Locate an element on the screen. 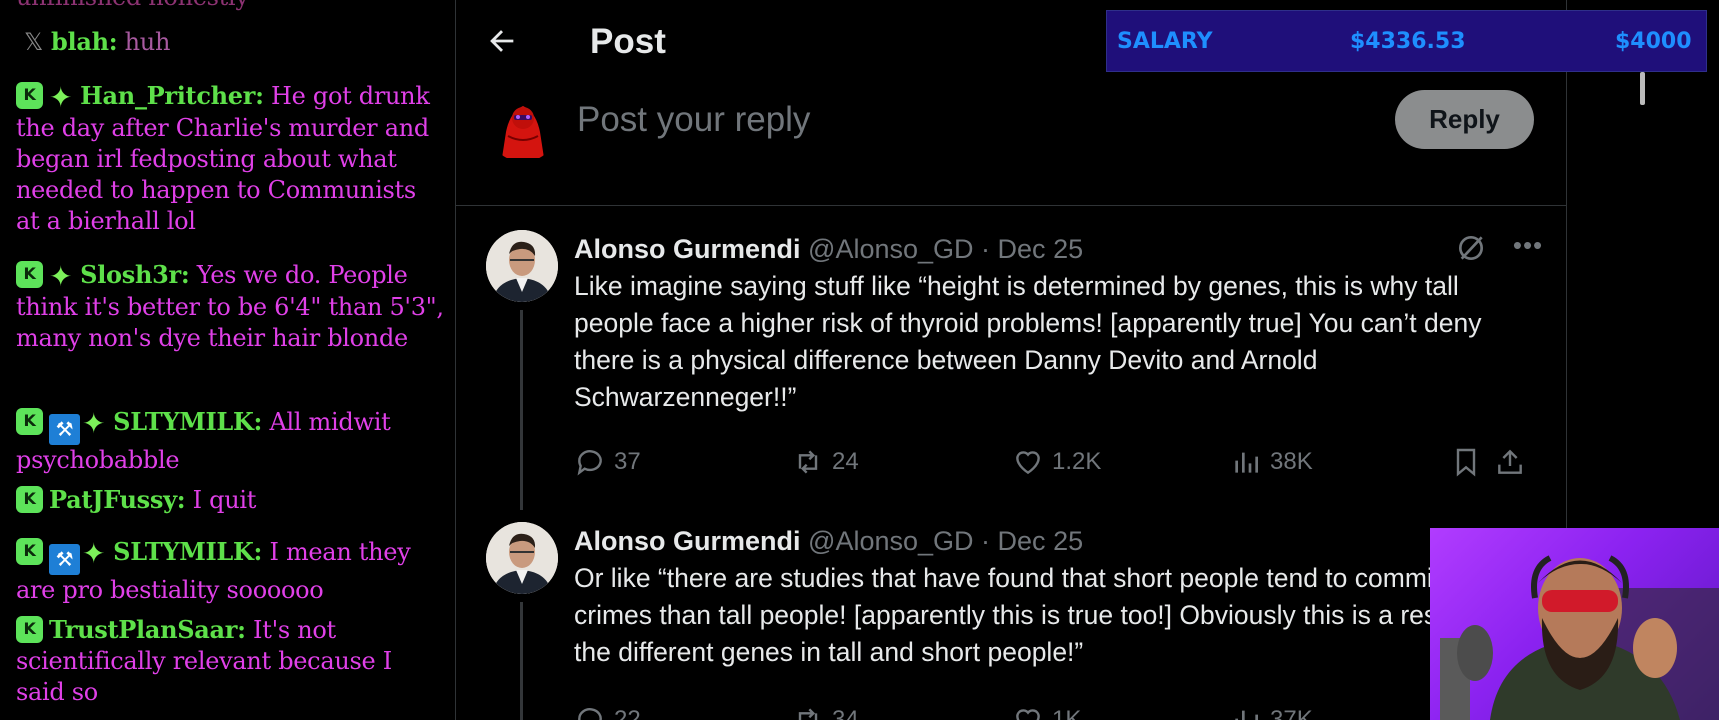 Image resolution: width=1719 pixels, height=720 pixels. like-count: 1.2K is located at coordinates (1077, 461).